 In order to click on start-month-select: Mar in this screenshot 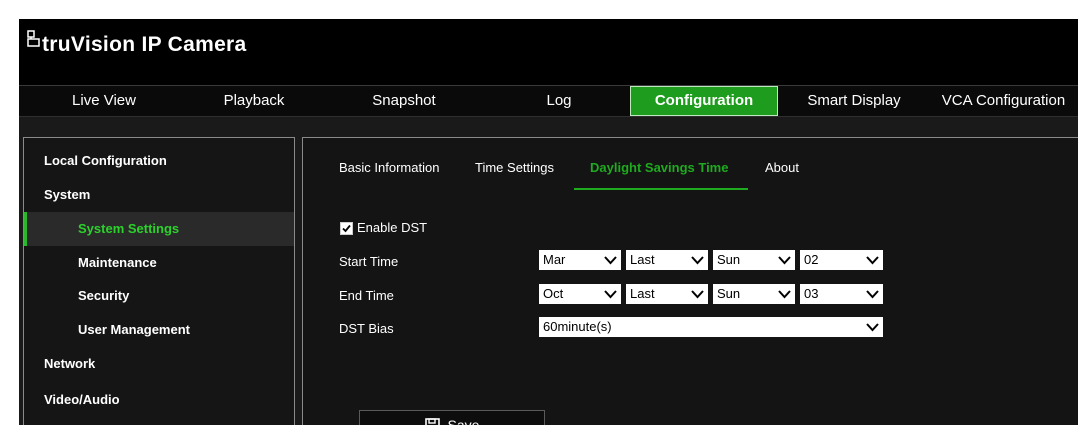, I will do `click(580, 260)`.